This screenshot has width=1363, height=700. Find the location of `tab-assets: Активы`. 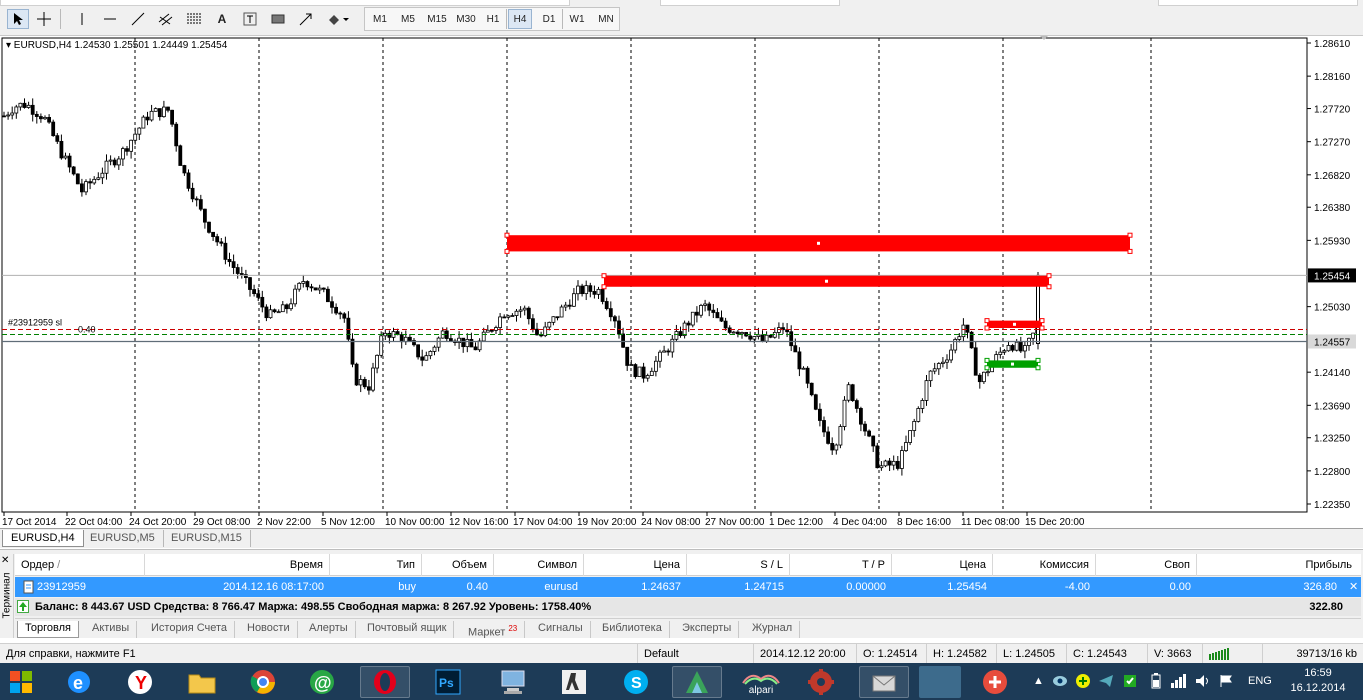

tab-assets: Активы is located at coordinates (111, 629).